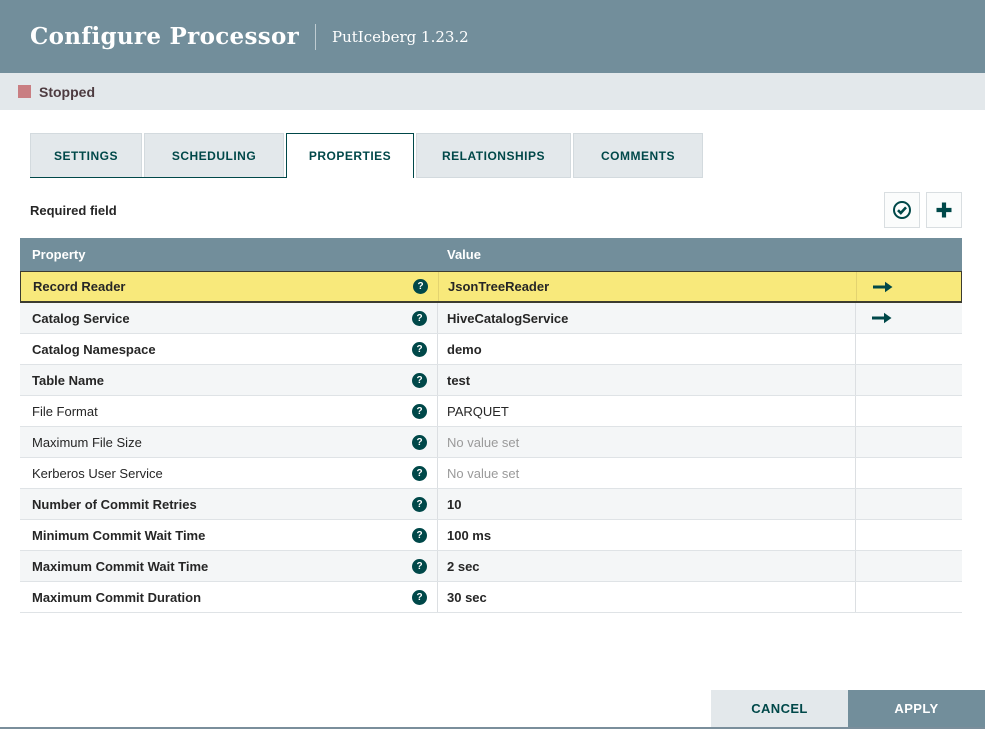  I want to click on property-name: Maximum Commit Duration, so click(117, 597).